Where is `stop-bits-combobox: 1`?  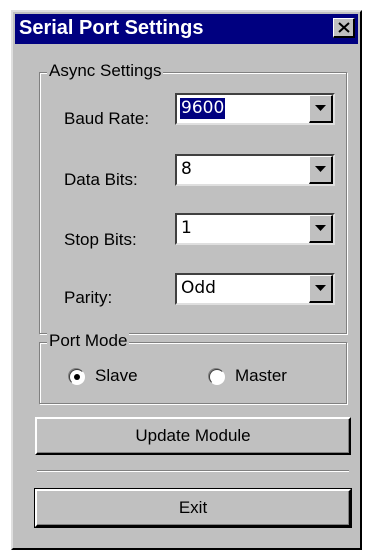
stop-bits-combobox: 1 is located at coordinates (255, 229).